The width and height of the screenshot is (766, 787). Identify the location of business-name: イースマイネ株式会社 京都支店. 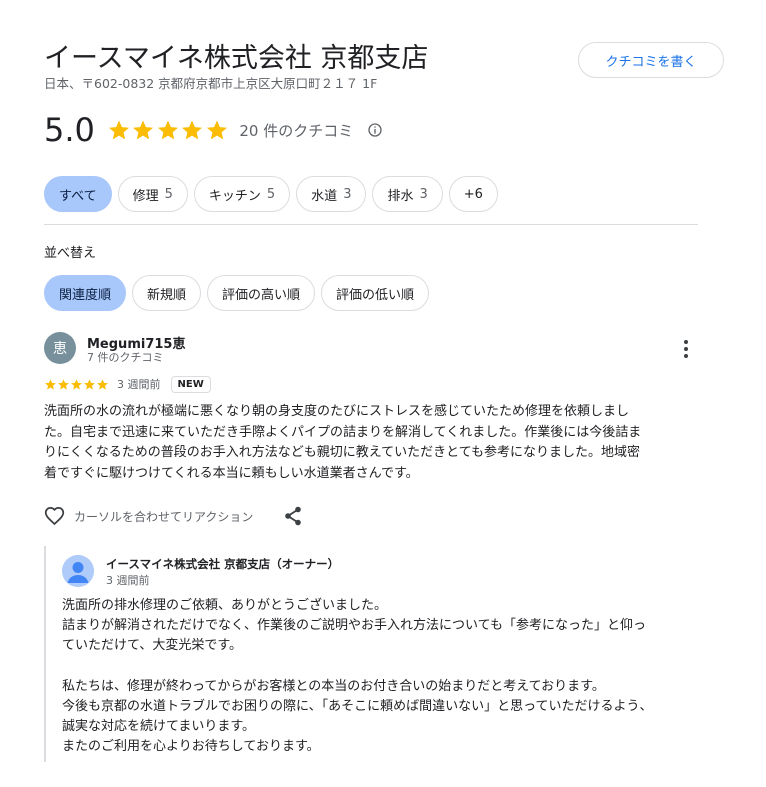
(236, 58).